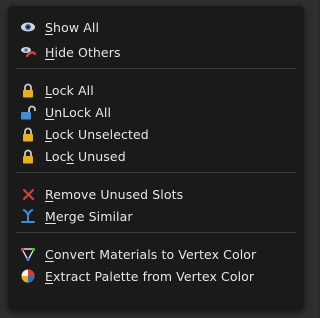  I want to click on menu-item-label: Show All, so click(72, 27).